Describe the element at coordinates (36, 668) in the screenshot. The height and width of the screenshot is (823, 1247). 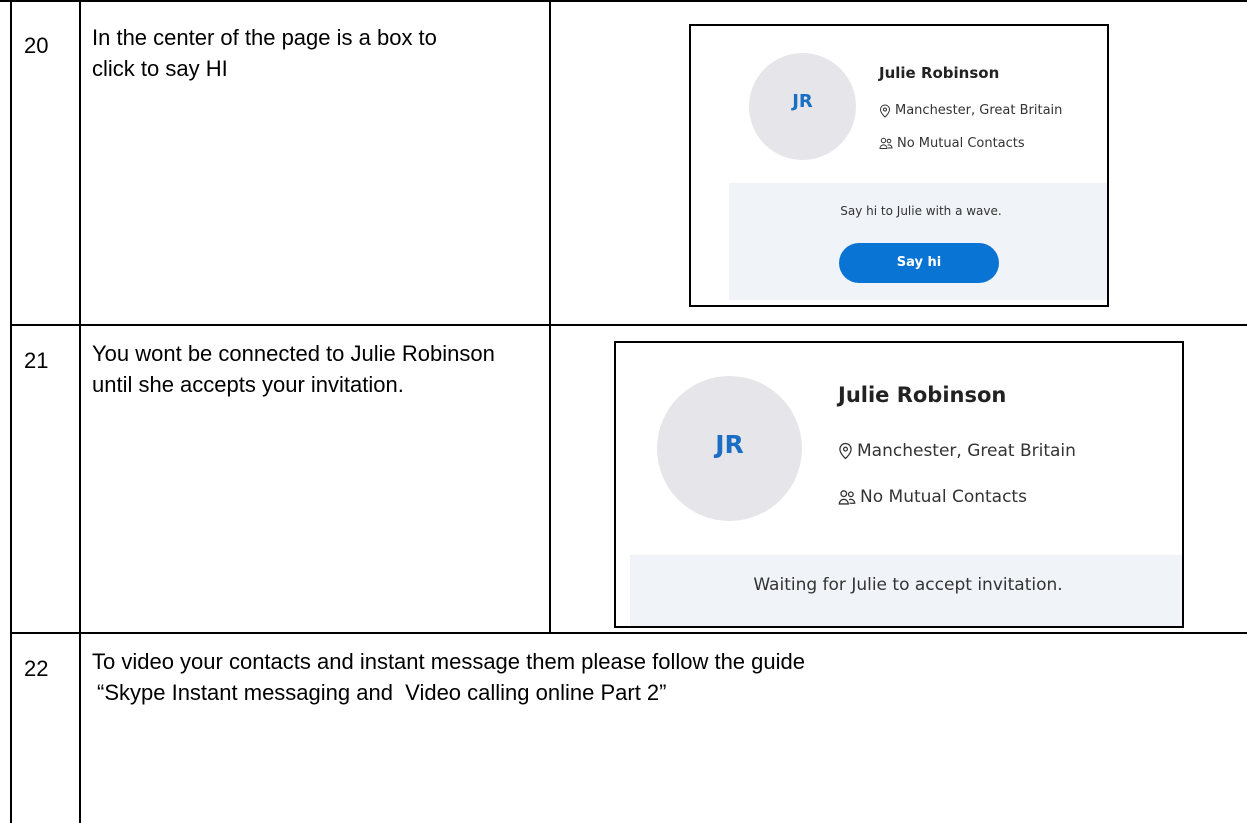
I see `step-number: 22` at that location.